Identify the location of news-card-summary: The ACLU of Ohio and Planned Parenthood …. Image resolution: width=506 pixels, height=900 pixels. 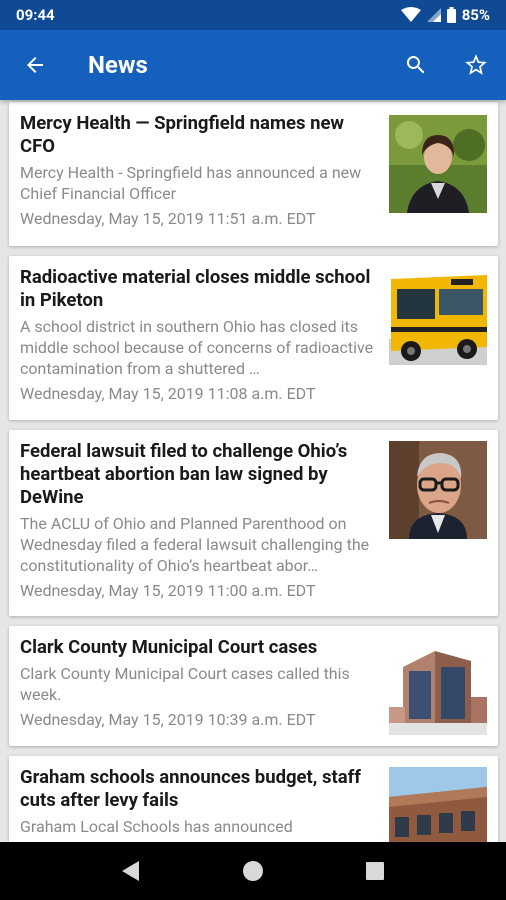
(195, 544).